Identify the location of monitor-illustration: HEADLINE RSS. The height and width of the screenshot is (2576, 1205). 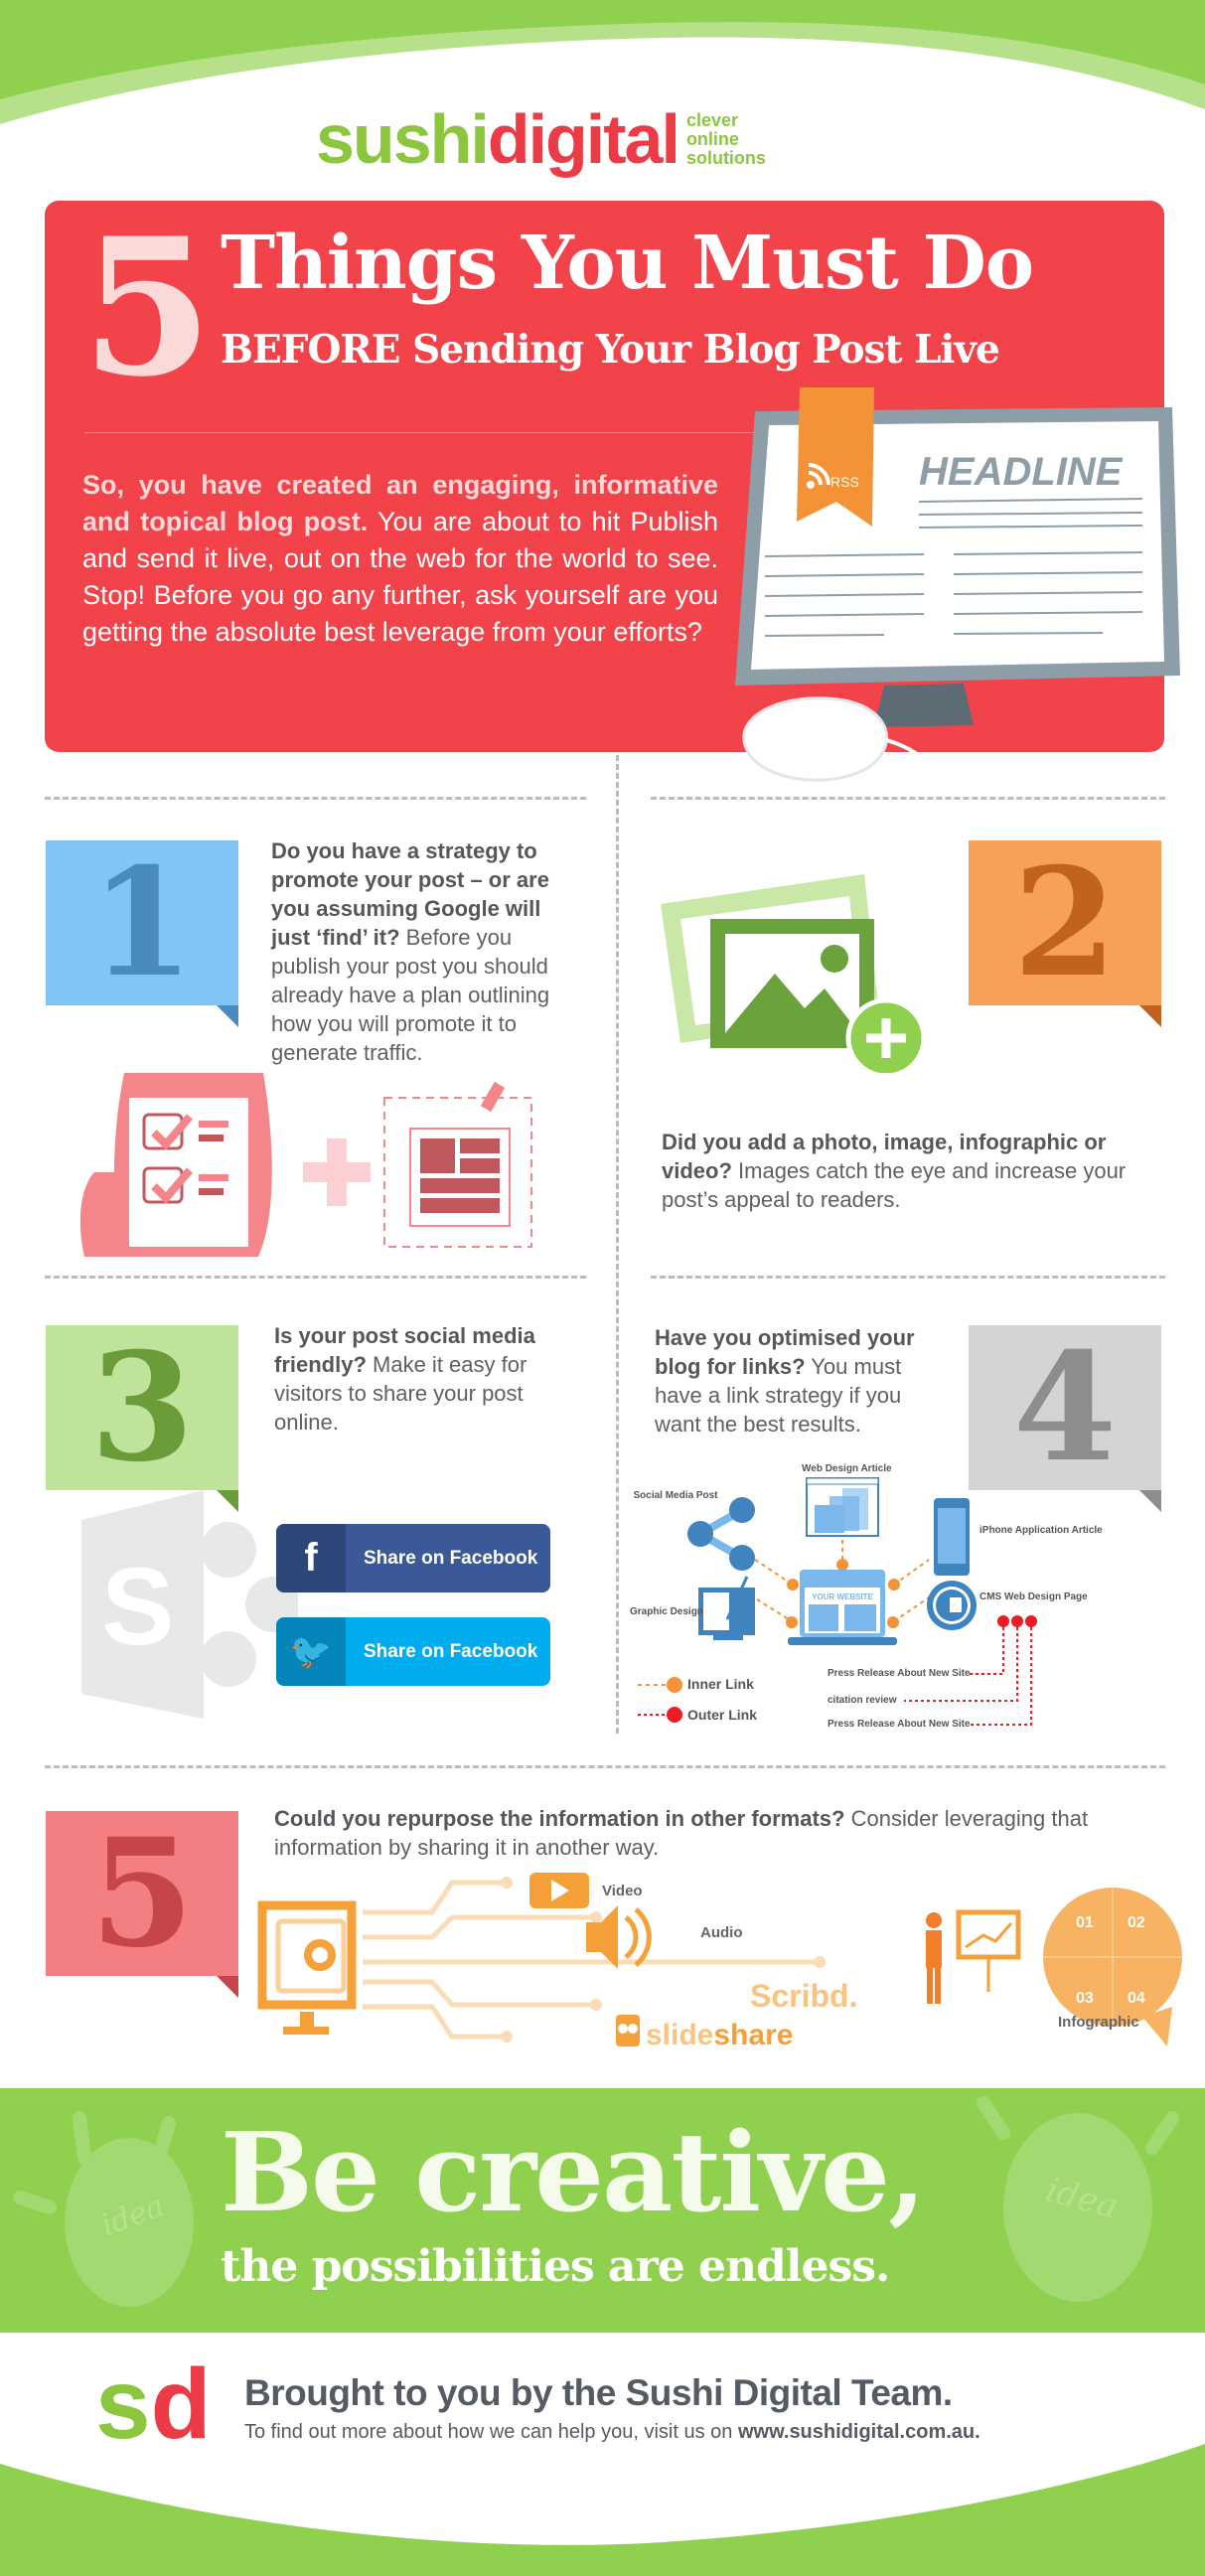
(957, 597).